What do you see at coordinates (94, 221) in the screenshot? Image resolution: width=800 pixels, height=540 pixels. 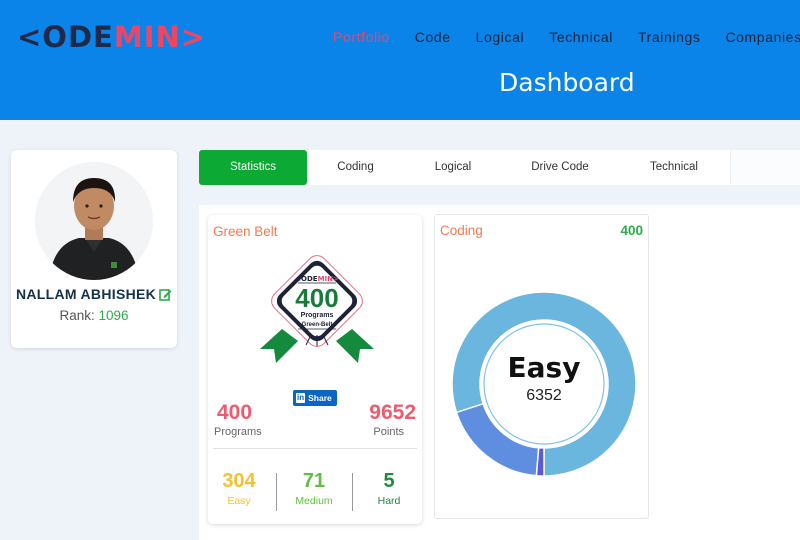 I see `avatar` at bounding box center [94, 221].